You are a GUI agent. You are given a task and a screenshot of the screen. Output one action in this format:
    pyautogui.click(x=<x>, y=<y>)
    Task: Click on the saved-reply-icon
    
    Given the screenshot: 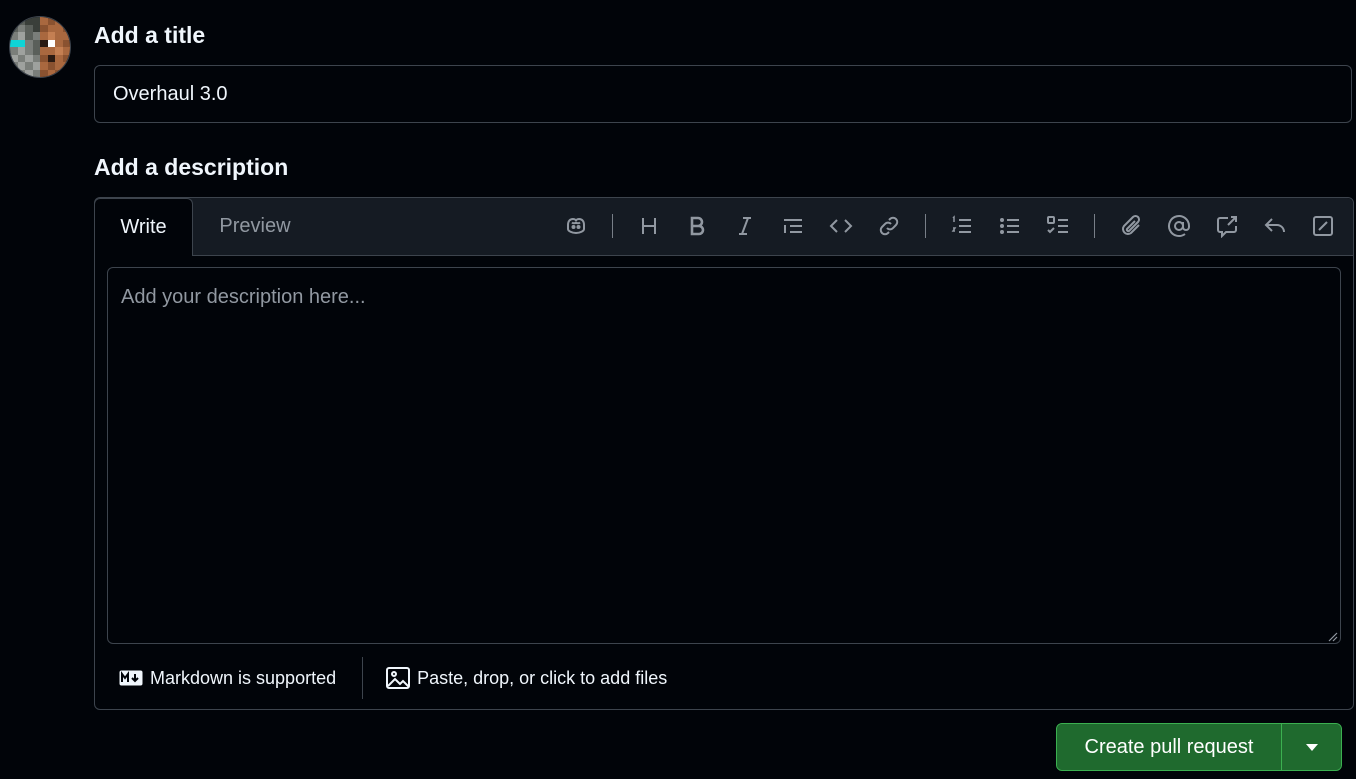 What is the action you would take?
    pyautogui.click(x=1275, y=226)
    